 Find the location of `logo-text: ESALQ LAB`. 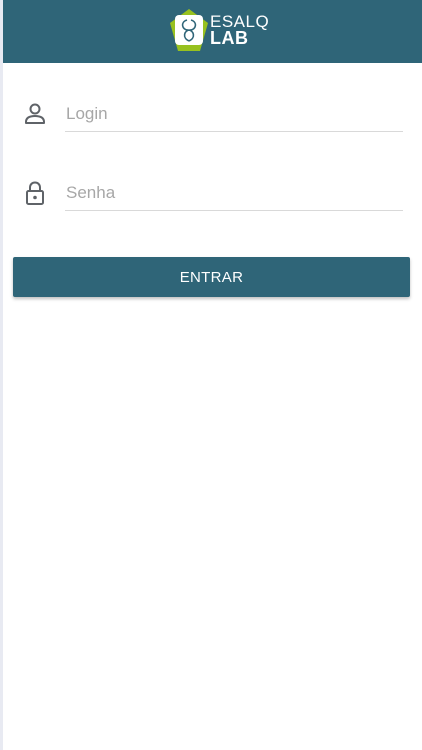

logo-text: ESALQ LAB is located at coordinates (239, 30).